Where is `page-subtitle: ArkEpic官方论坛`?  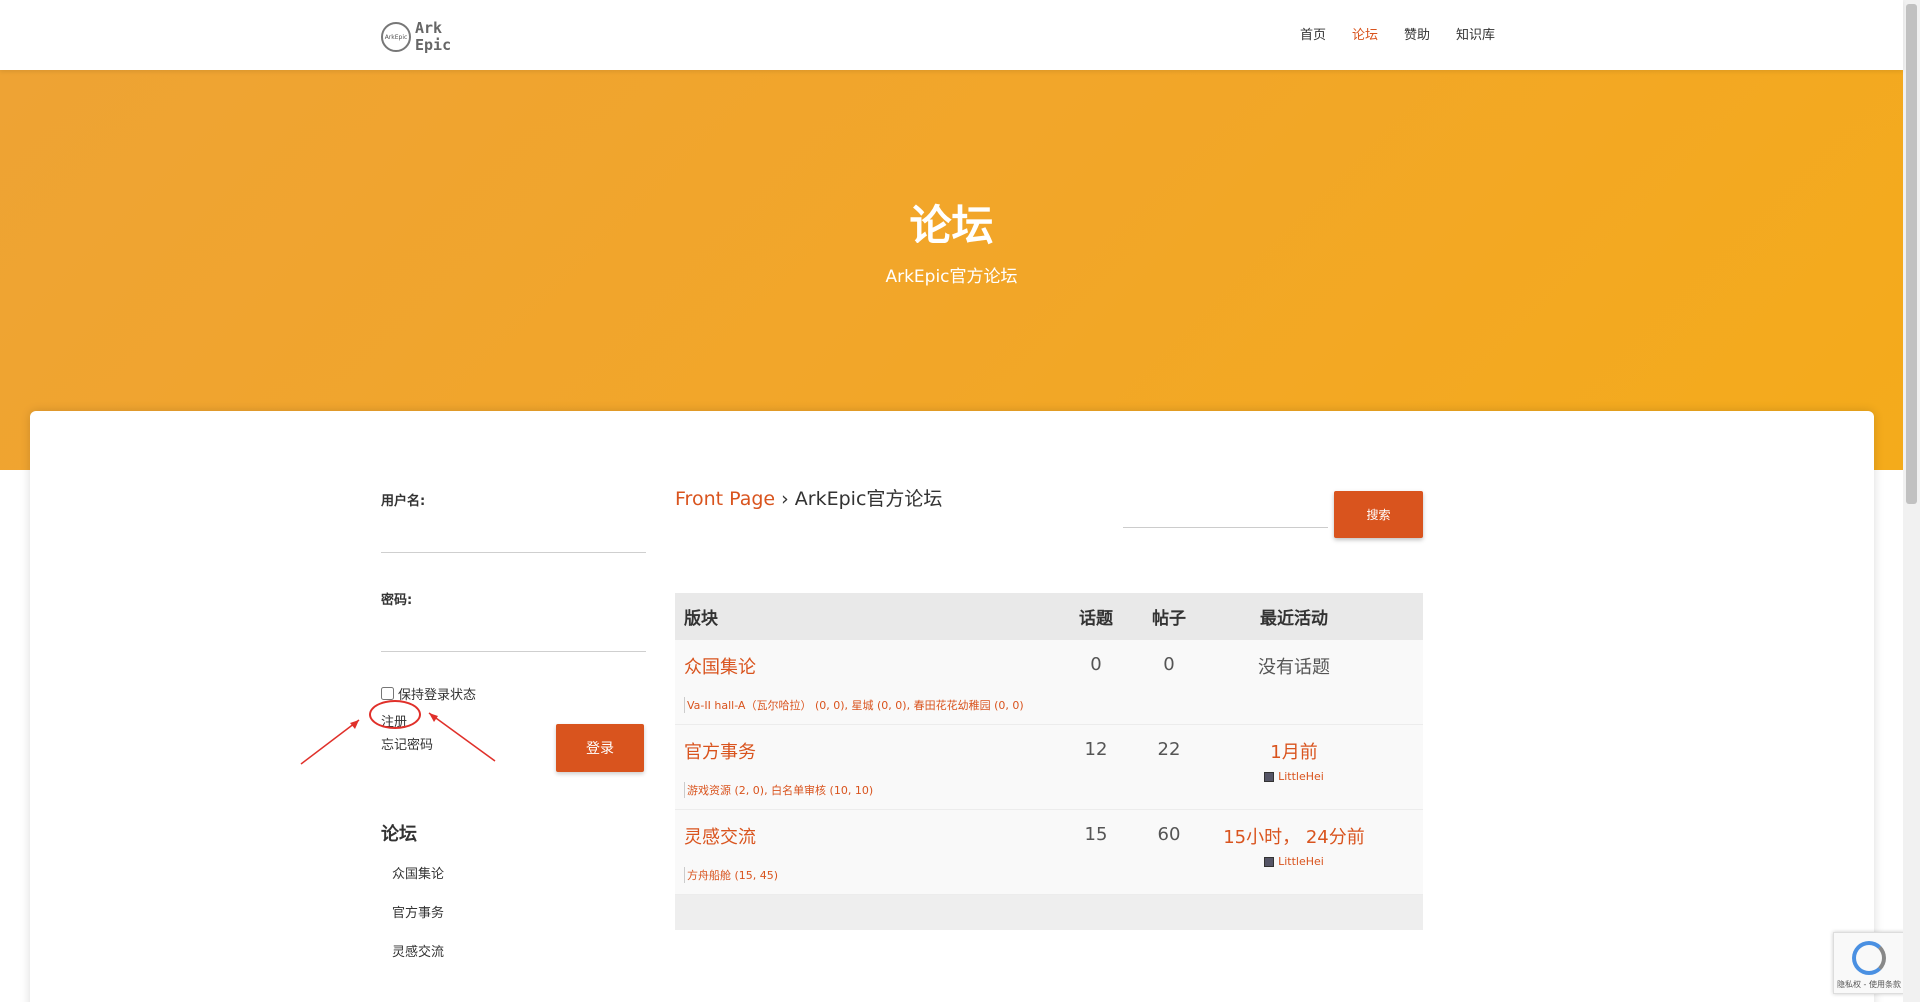
page-subtitle: ArkEpic官方论坛 is located at coordinates (951, 277).